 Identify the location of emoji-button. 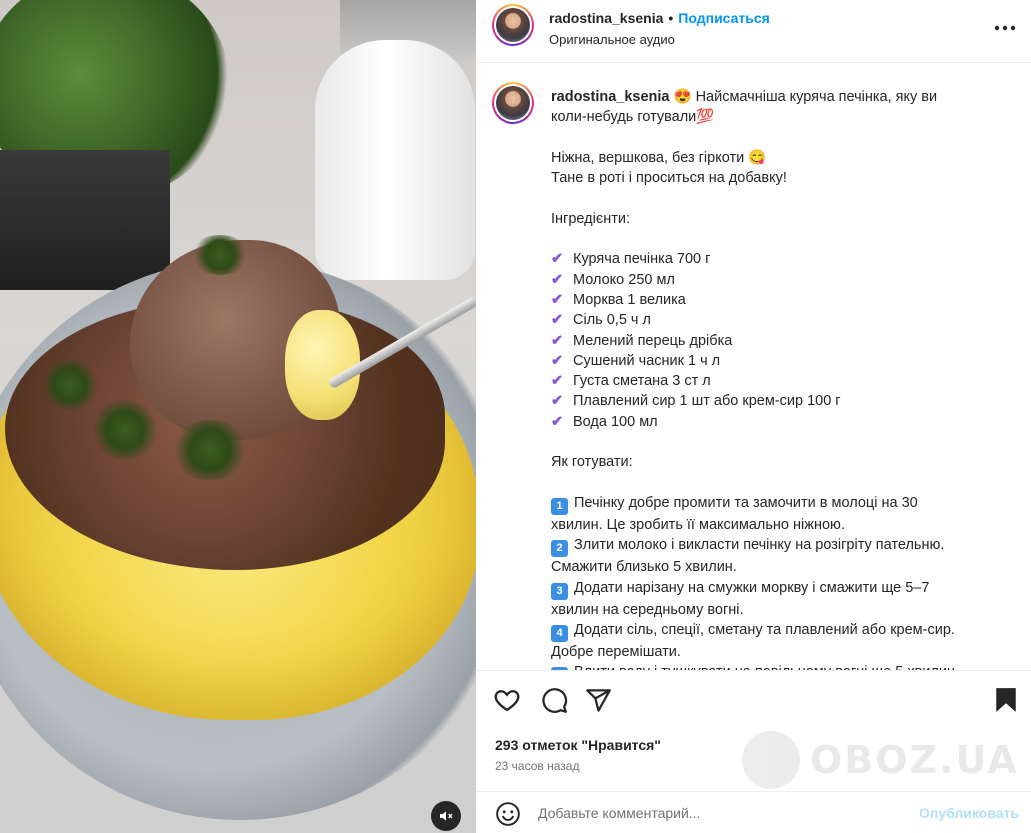
(508, 814).